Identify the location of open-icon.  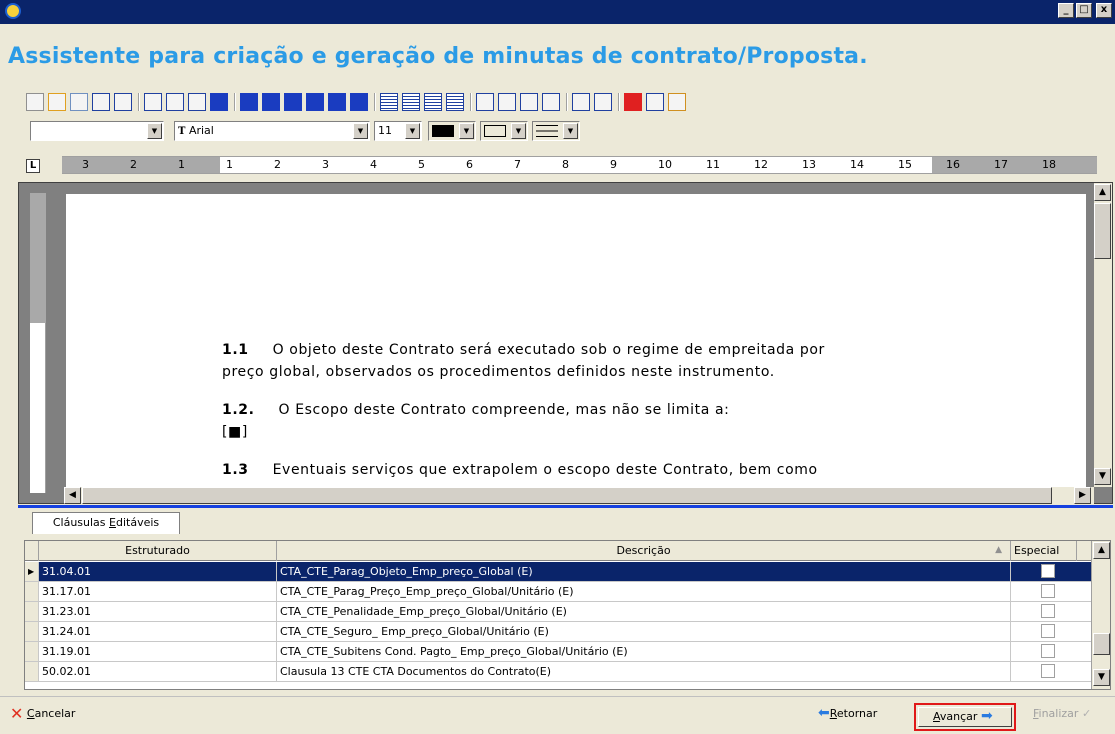
(57, 102).